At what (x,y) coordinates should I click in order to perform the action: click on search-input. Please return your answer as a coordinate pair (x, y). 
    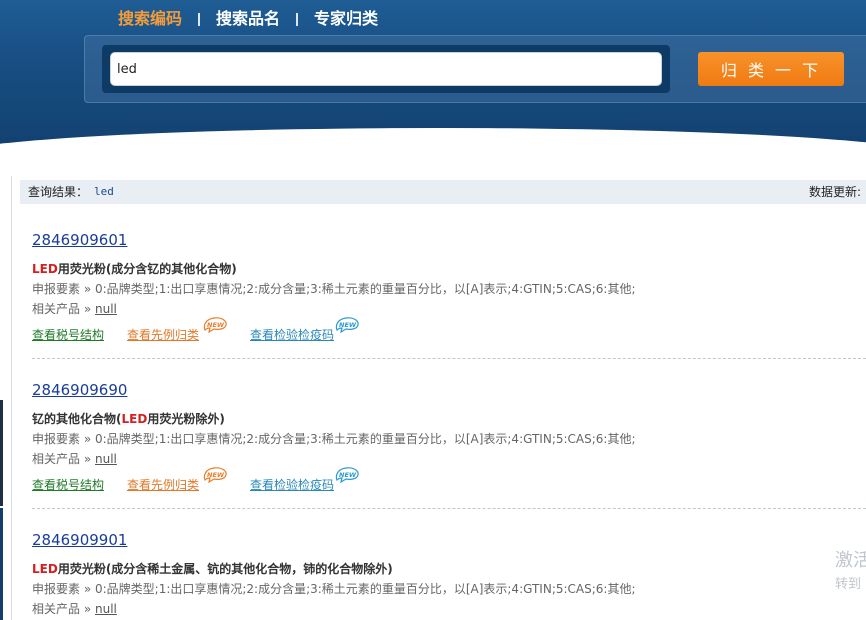
    Looking at the image, I should click on (386, 69).